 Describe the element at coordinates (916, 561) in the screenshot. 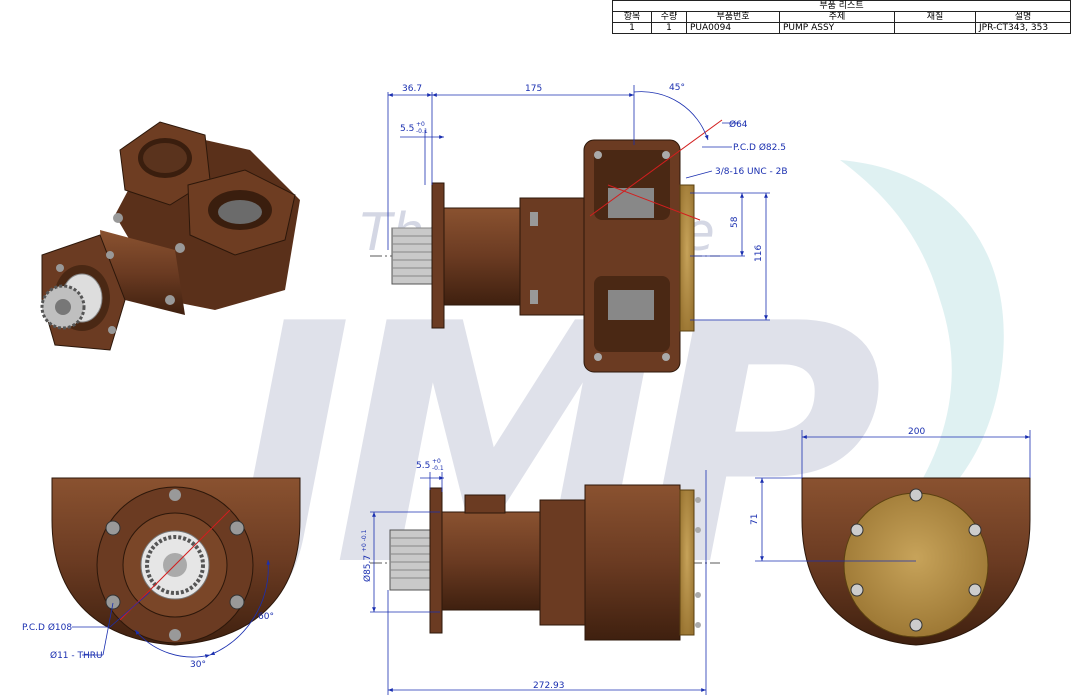

I see `rear-end-view` at that location.